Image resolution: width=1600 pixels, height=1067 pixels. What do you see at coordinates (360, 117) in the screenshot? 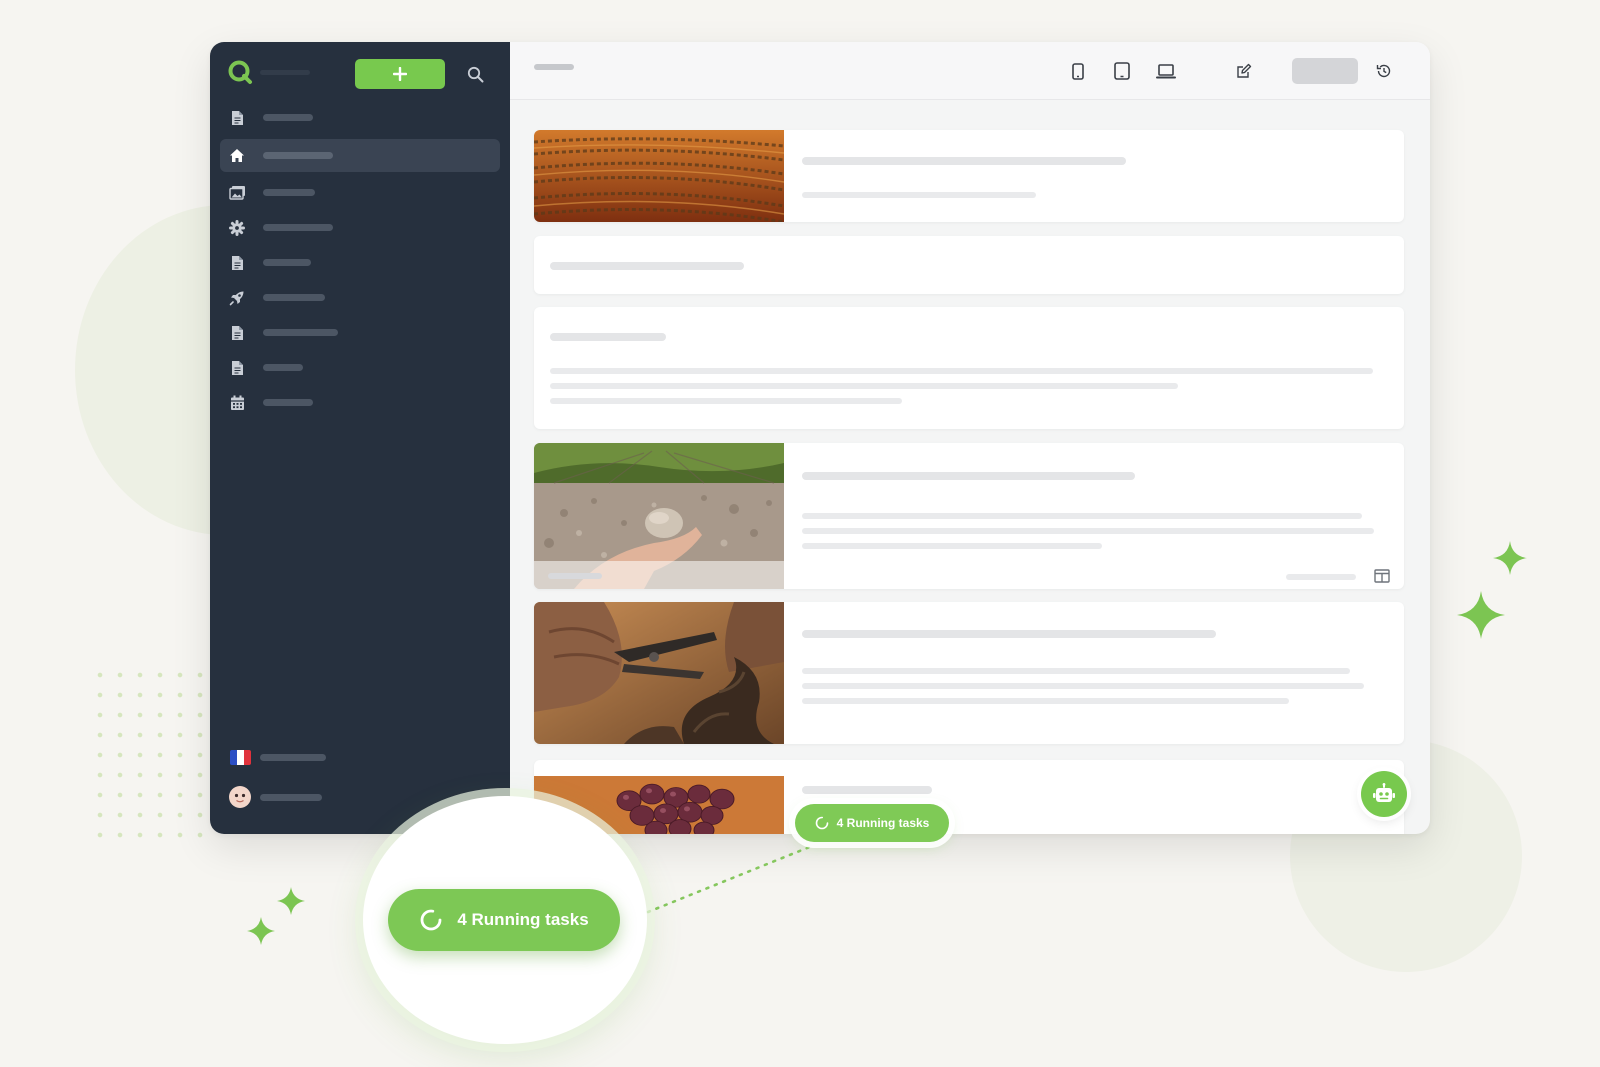
I see `sidebar-item-pages` at bounding box center [360, 117].